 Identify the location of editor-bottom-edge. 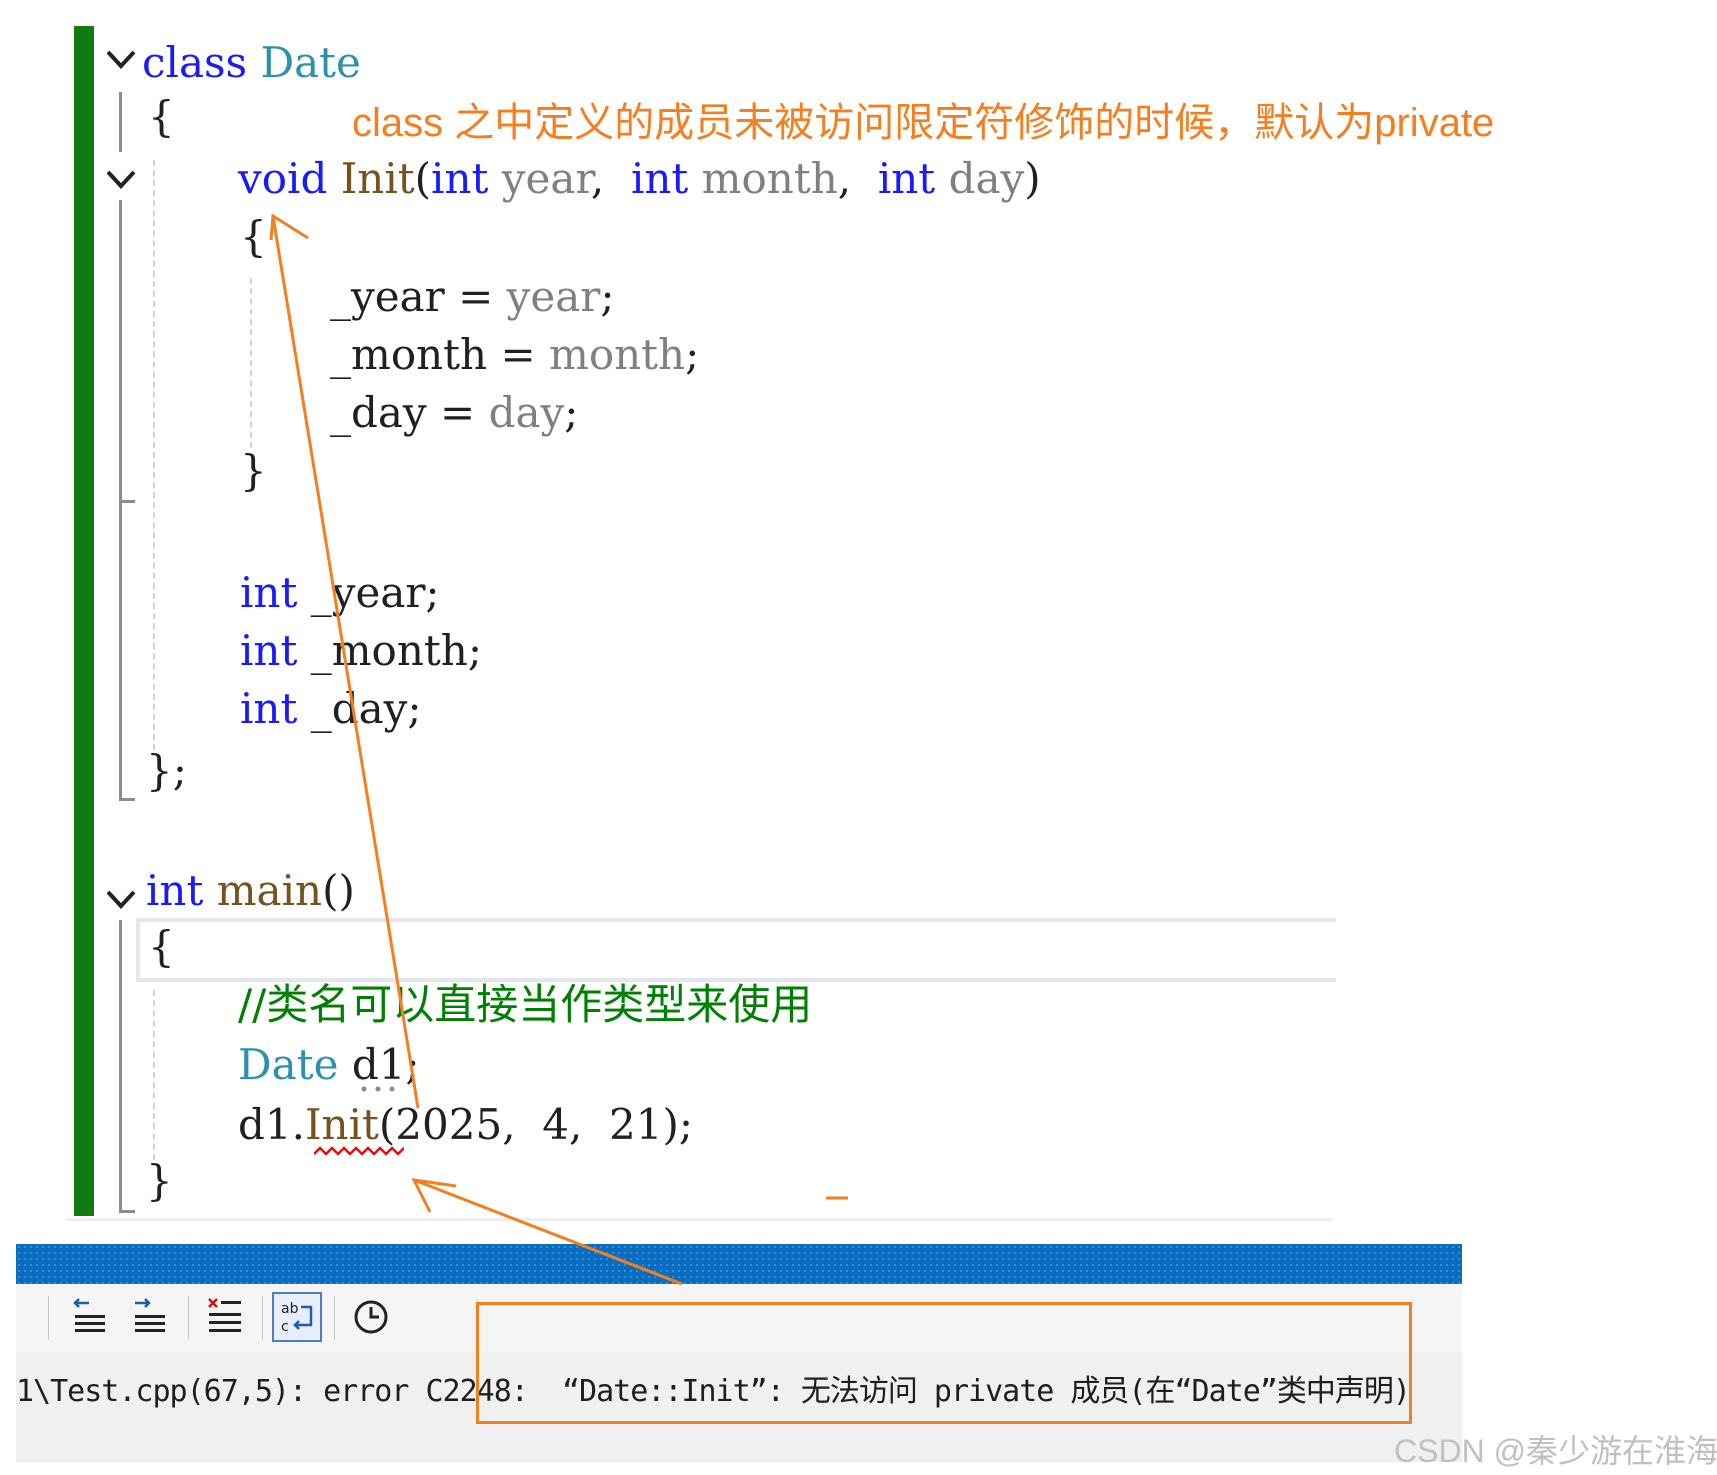
(699, 1219).